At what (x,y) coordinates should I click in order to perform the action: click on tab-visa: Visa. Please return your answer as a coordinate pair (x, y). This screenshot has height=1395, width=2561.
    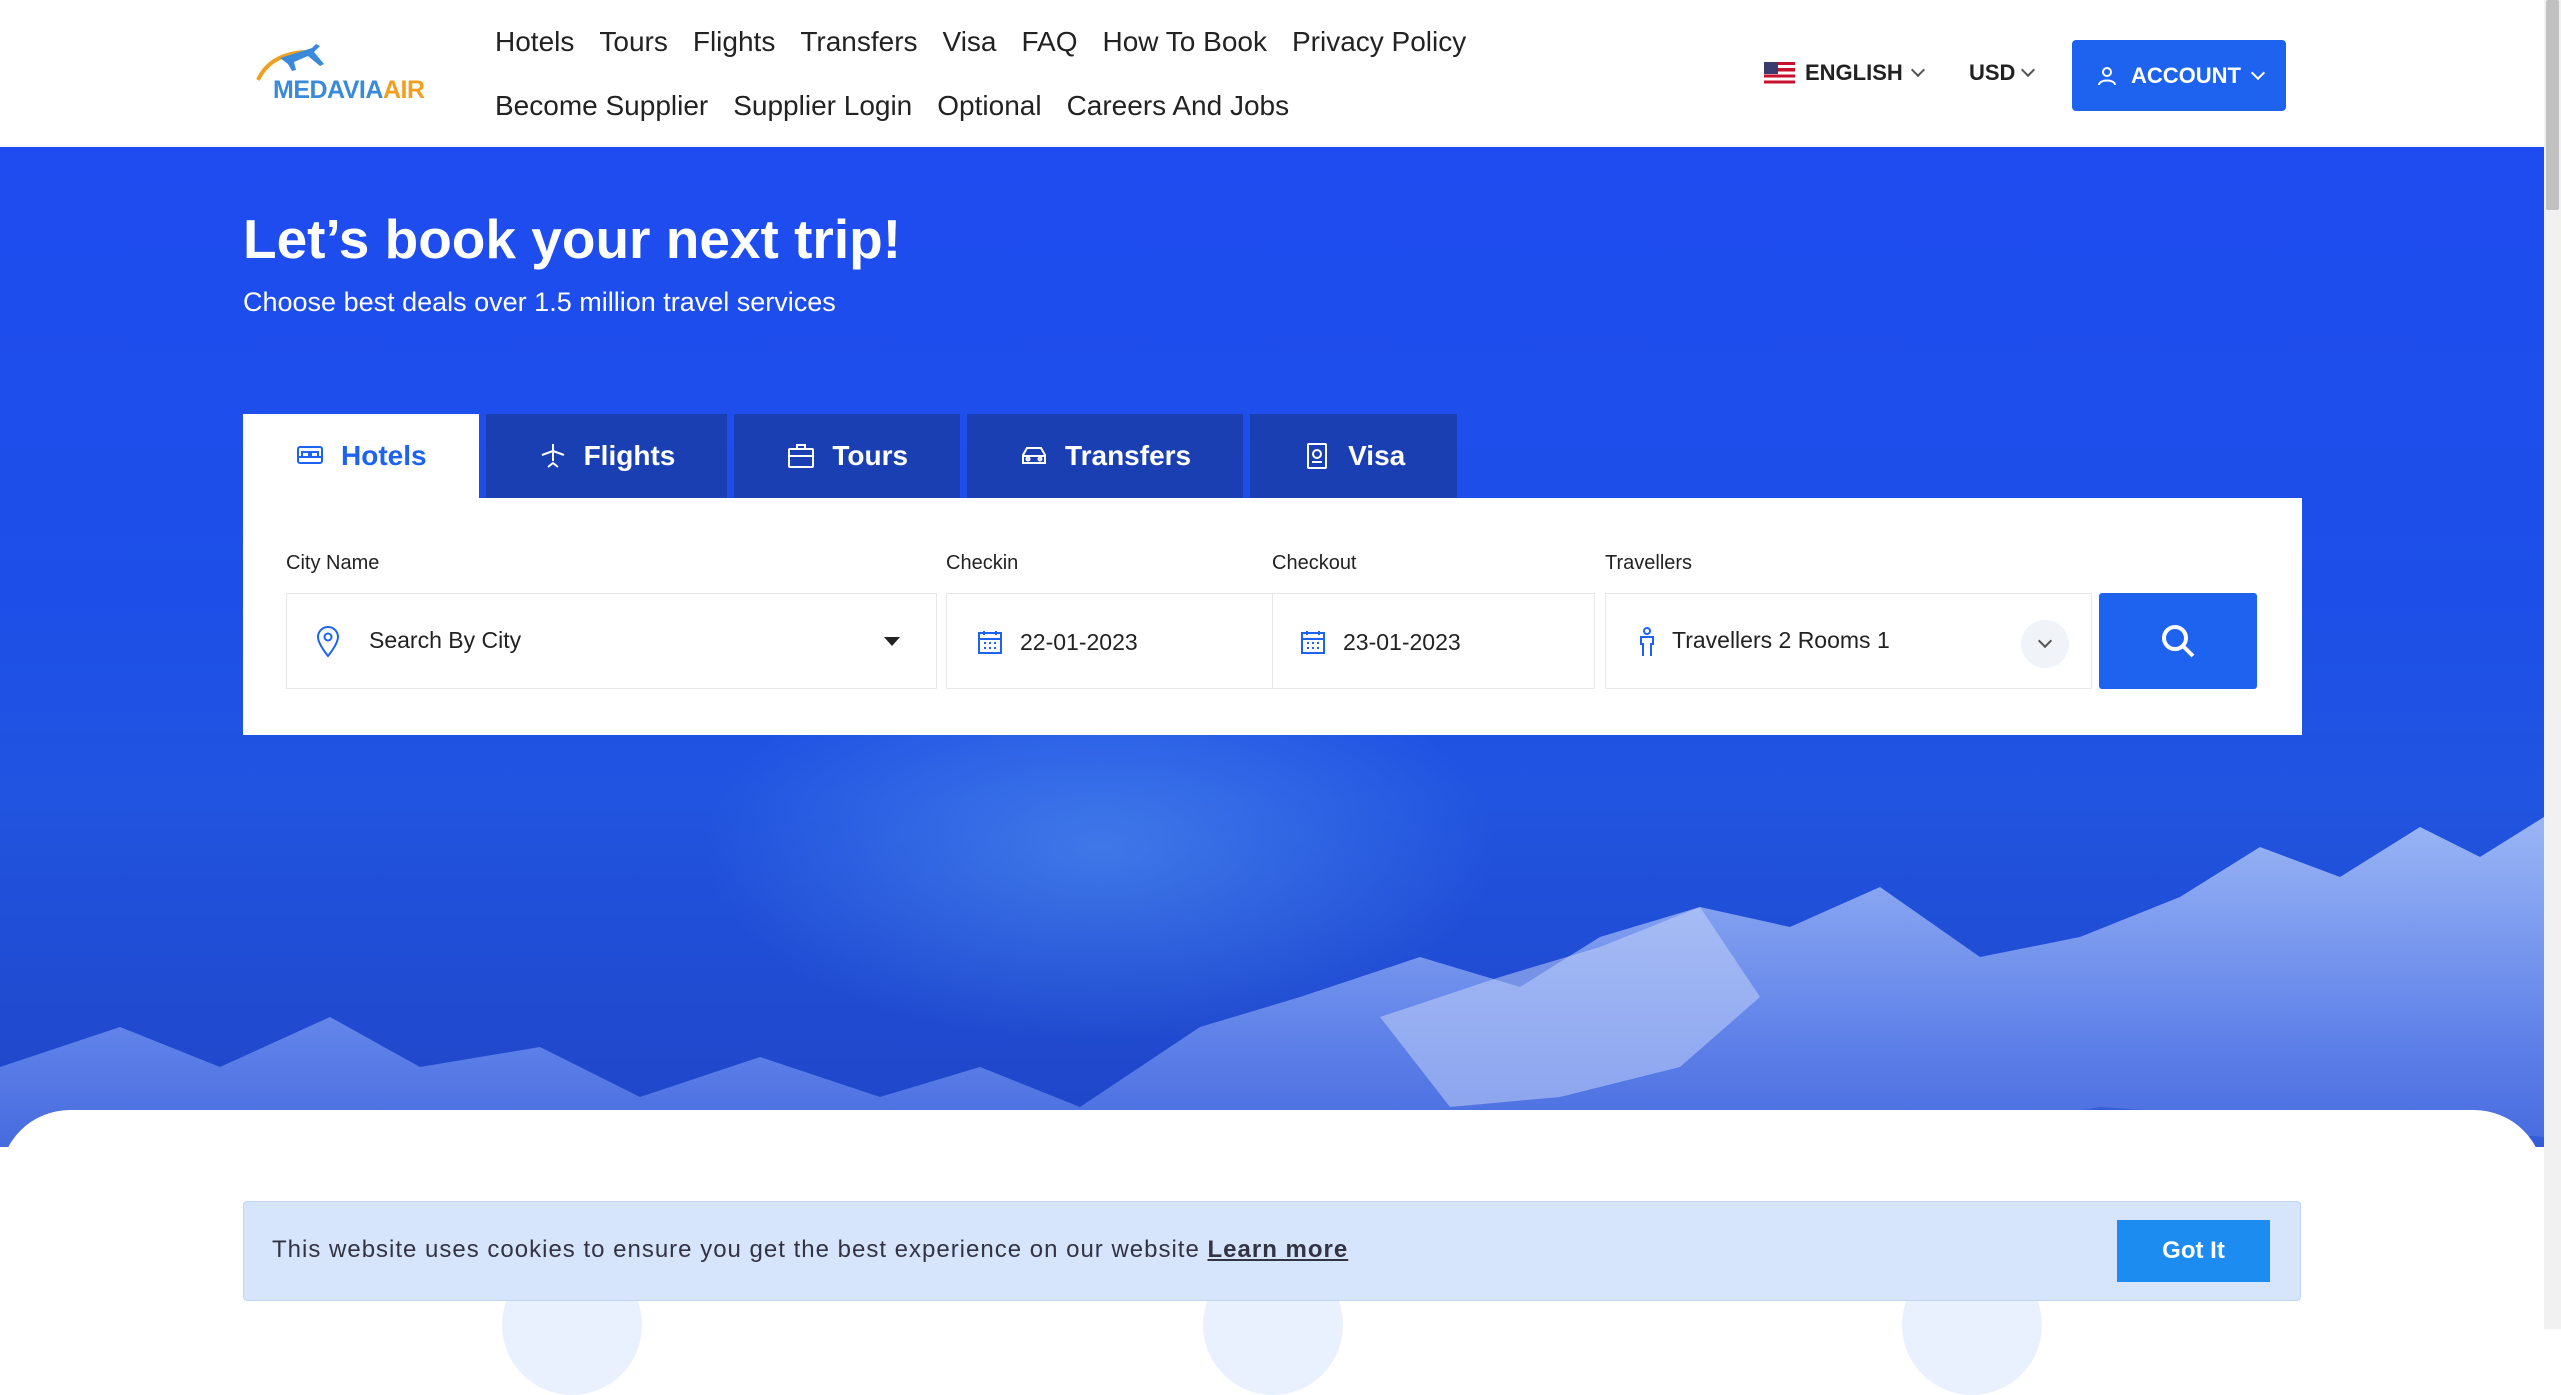
    Looking at the image, I should click on (1354, 456).